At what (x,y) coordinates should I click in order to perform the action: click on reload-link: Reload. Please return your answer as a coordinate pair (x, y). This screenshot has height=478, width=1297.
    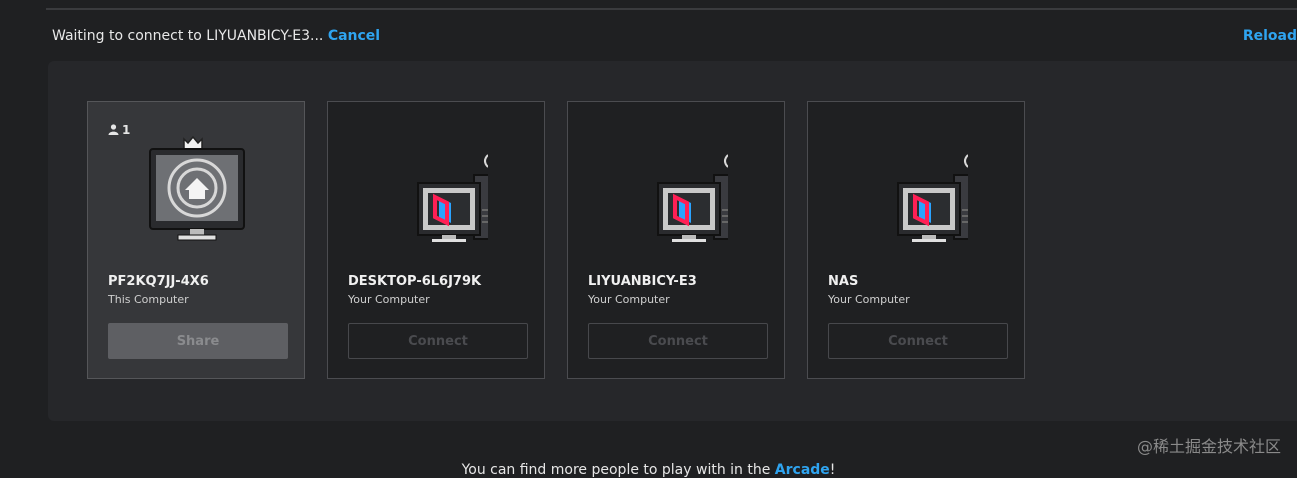
    Looking at the image, I should click on (1270, 36).